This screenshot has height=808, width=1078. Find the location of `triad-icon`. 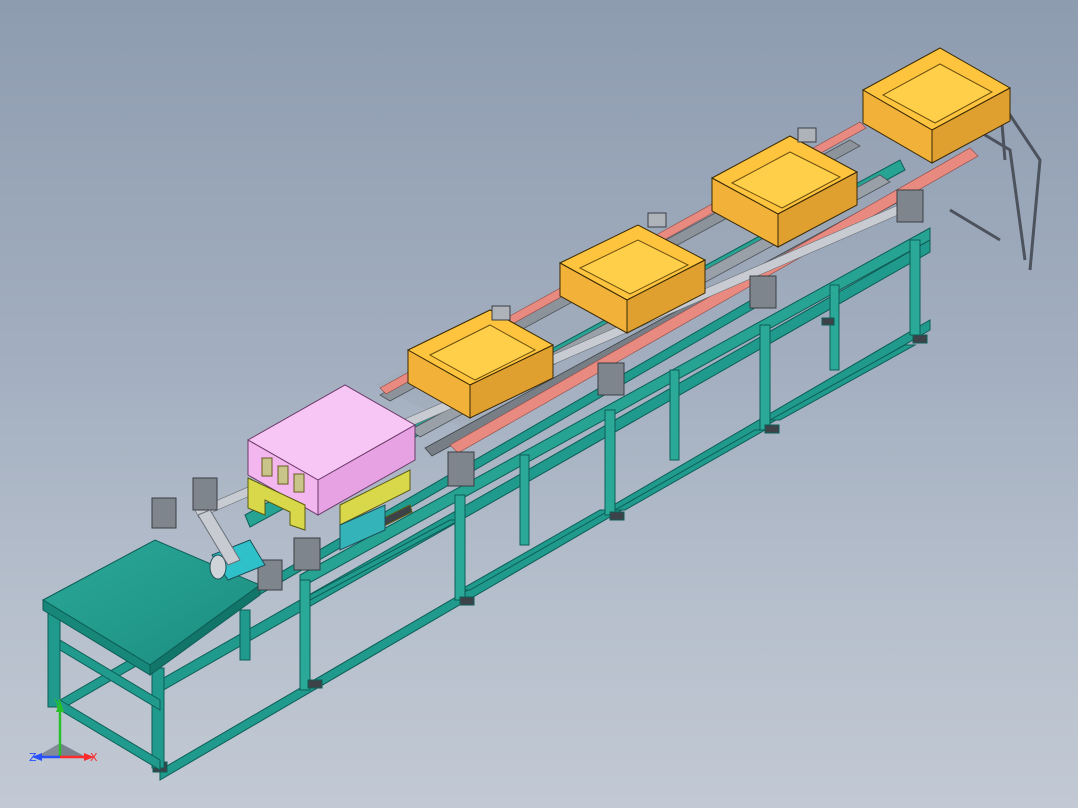

triad-icon is located at coordinates (63, 730).